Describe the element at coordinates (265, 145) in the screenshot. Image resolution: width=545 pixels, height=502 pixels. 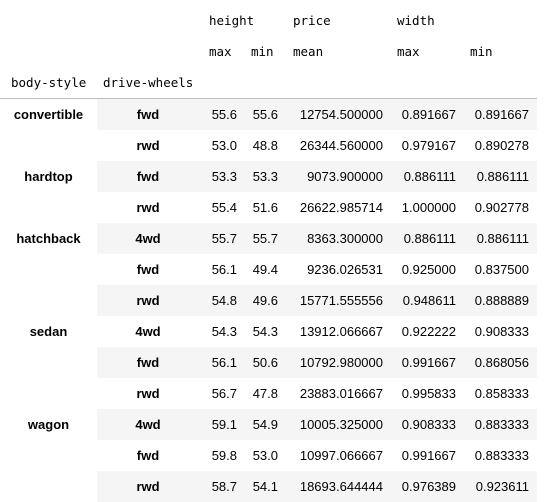
I see `height-min-cell: 48.8` at that location.